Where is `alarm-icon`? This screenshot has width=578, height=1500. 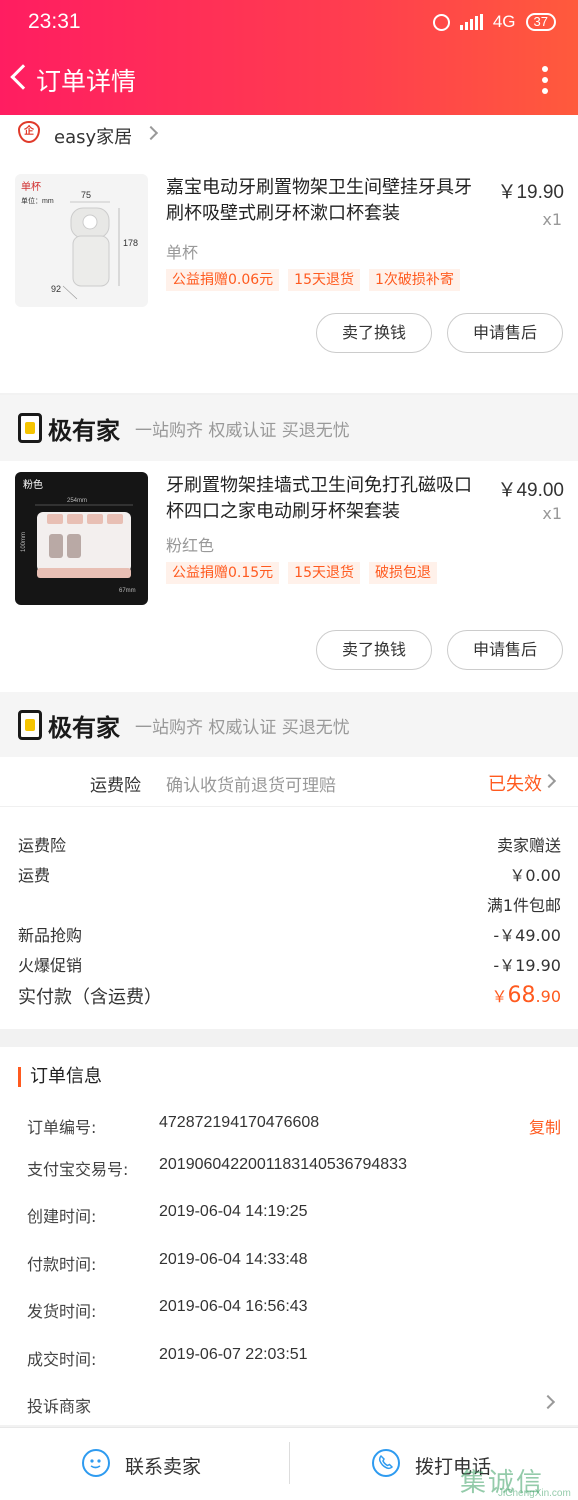 alarm-icon is located at coordinates (441, 22).